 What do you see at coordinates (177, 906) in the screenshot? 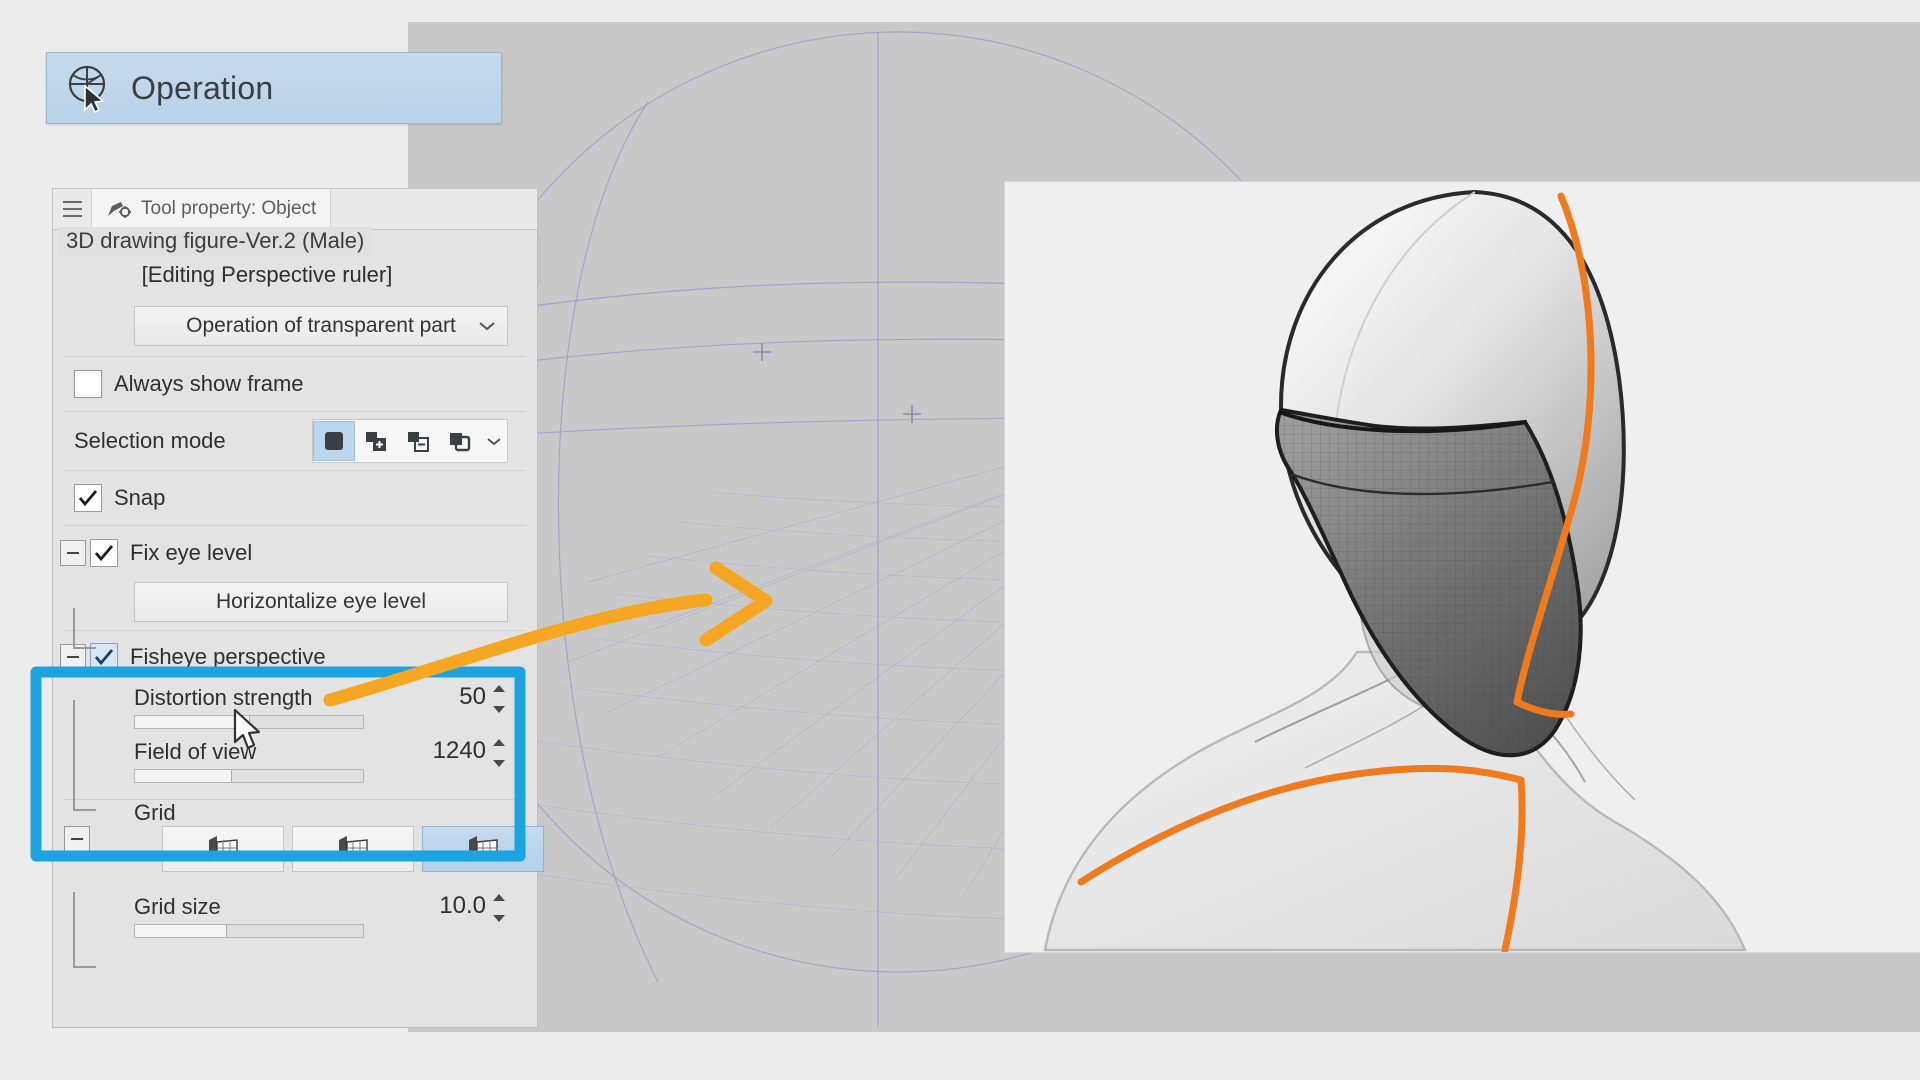
I see `grid-size-label: Grid size` at bounding box center [177, 906].